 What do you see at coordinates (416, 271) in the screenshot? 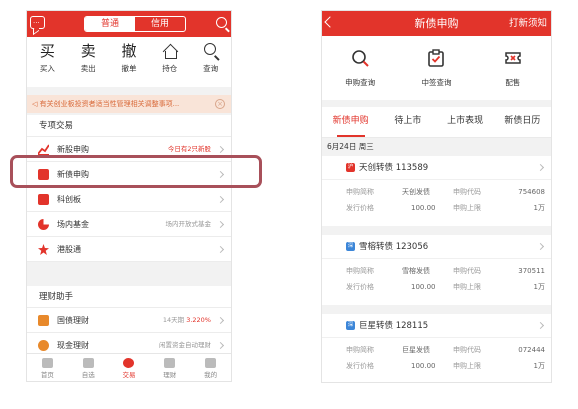
I see `field-value: 雪榕发债` at bounding box center [416, 271].